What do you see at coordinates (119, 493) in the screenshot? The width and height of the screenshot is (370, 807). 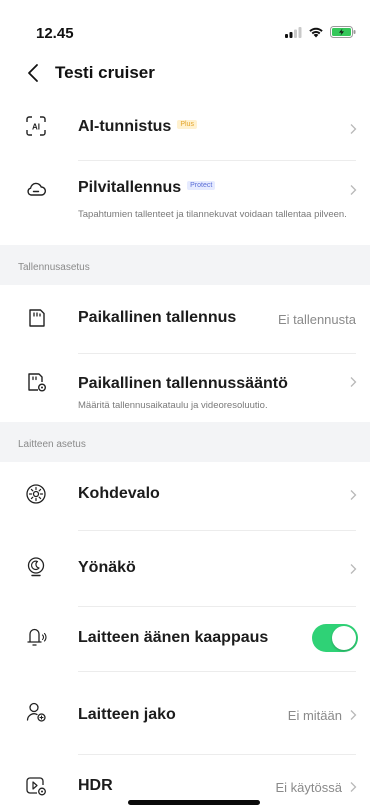 I see `spotlight-label: Kohdevalo` at bounding box center [119, 493].